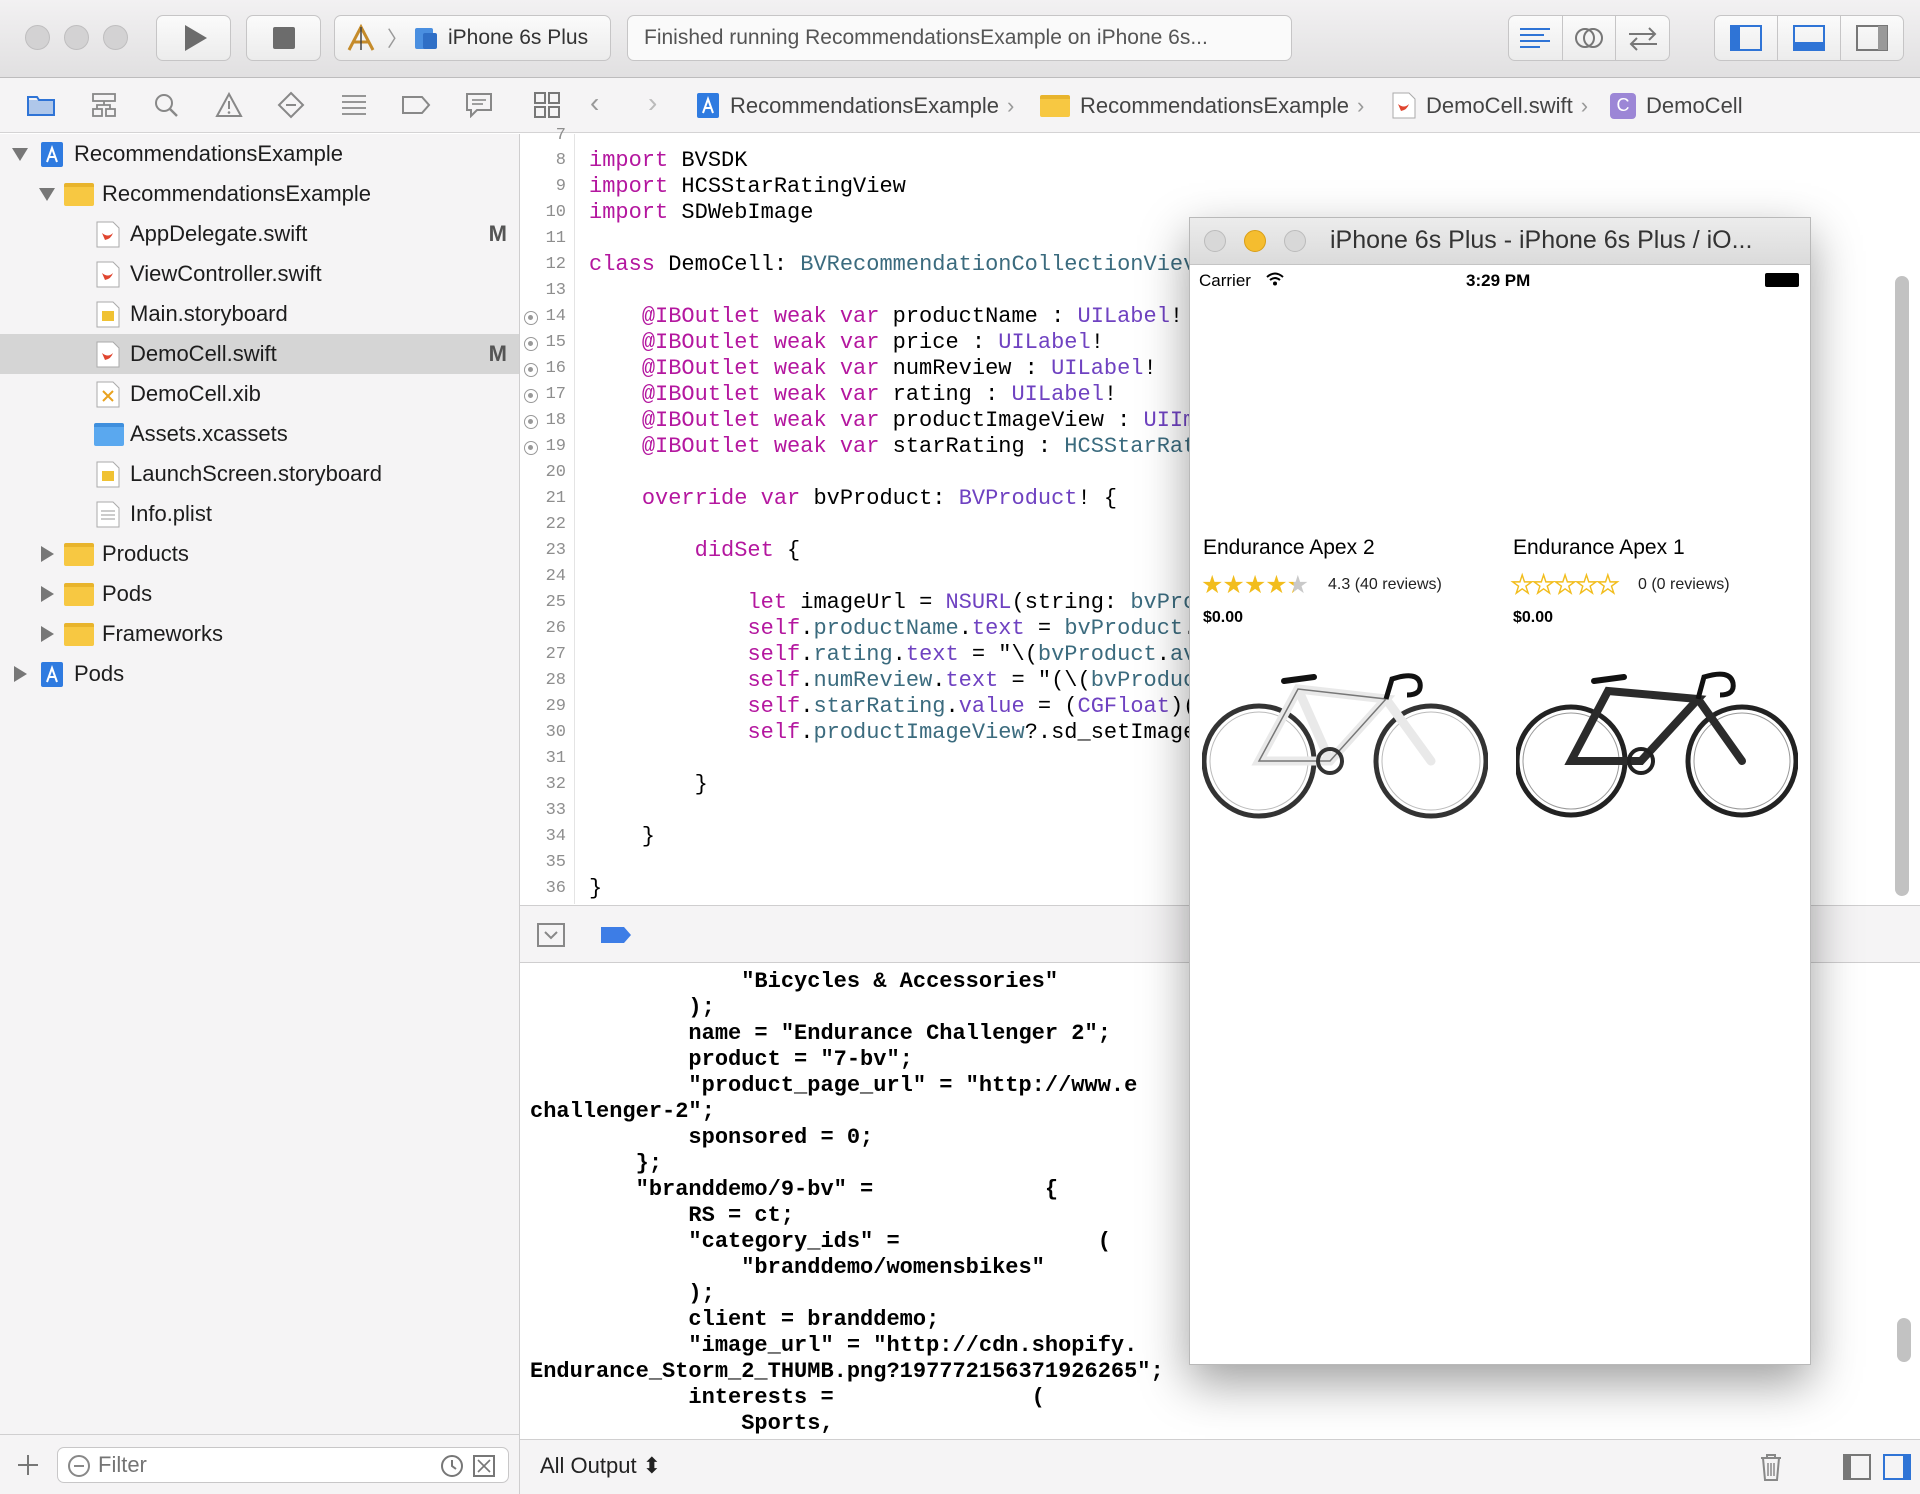 Image resolution: width=1920 pixels, height=1494 pixels. Describe the element at coordinates (259, 154) in the screenshot. I see `tree-item-project: RecommendationsExample` at that location.